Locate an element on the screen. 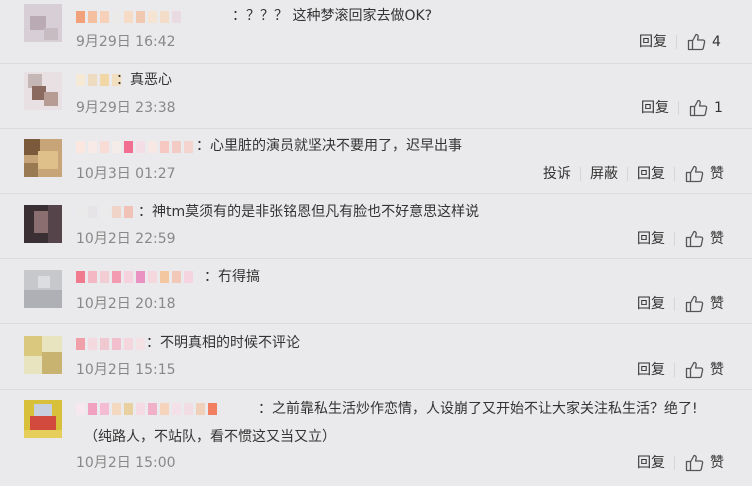 This screenshot has width=752, height=486. comment-item: ：真恶心 9月29日 23:38 回复 1 is located at coordinates (376, 96).